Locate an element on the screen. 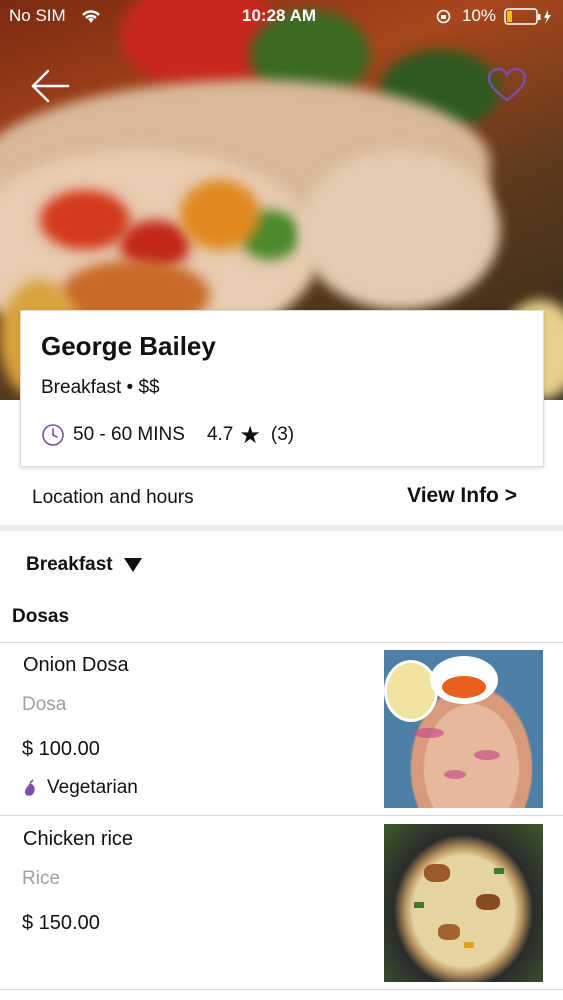 Image resolution: width=563 pixels, height=1000 pixels. menu-dropdown-label: Breakfast is located at coordinates (69, 564).